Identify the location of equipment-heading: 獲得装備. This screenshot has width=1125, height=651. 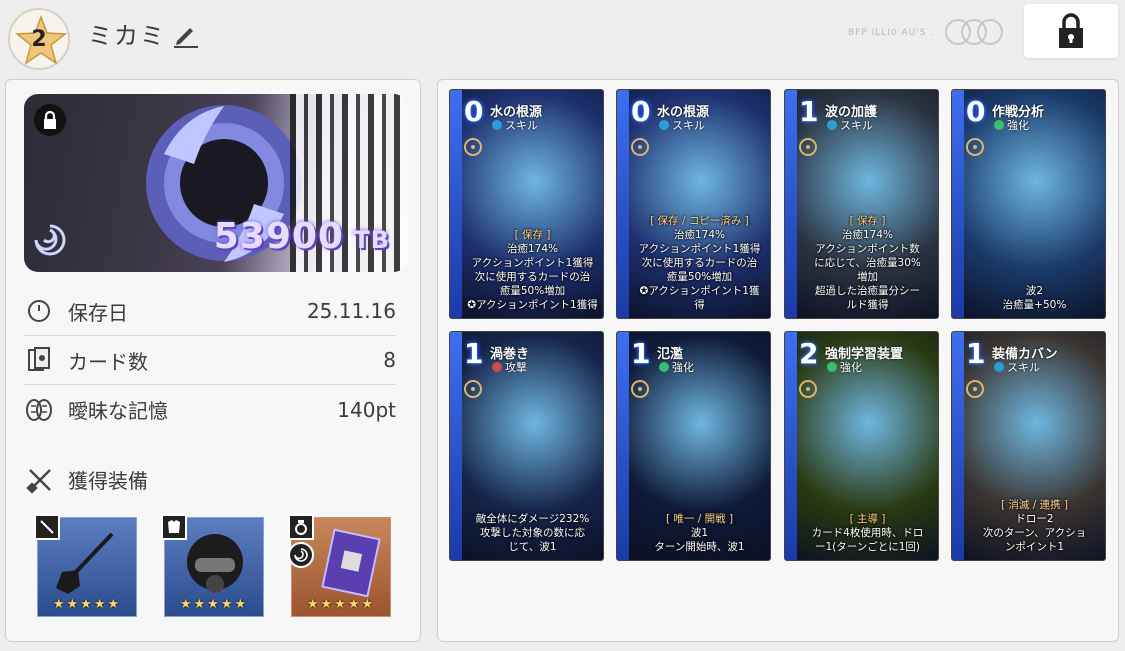
(87, 479).